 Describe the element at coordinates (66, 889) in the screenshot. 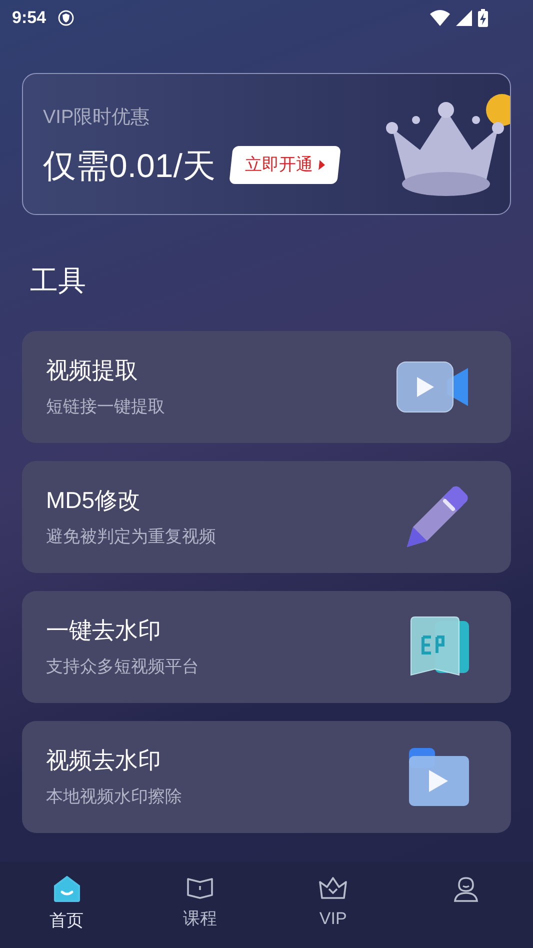

I see `home-icon` at that location.